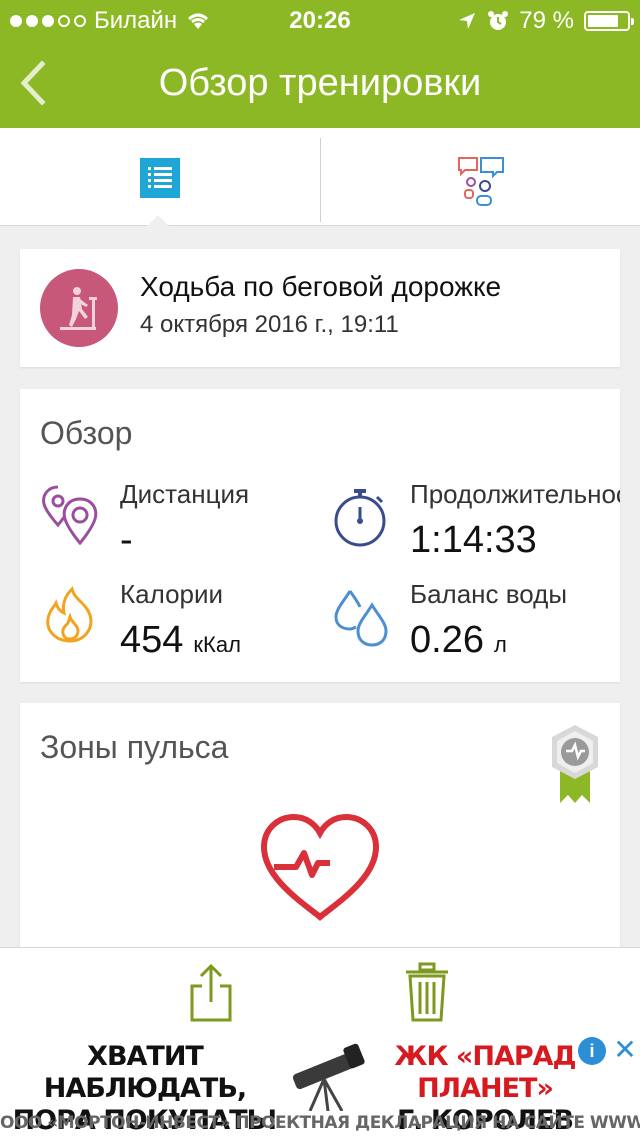 This screenshot has height=1136, width=640. What do you see at coordinates (158, 221) in the screenshot?
I see `active-tab-indicator` at bounding box center [158, 221].